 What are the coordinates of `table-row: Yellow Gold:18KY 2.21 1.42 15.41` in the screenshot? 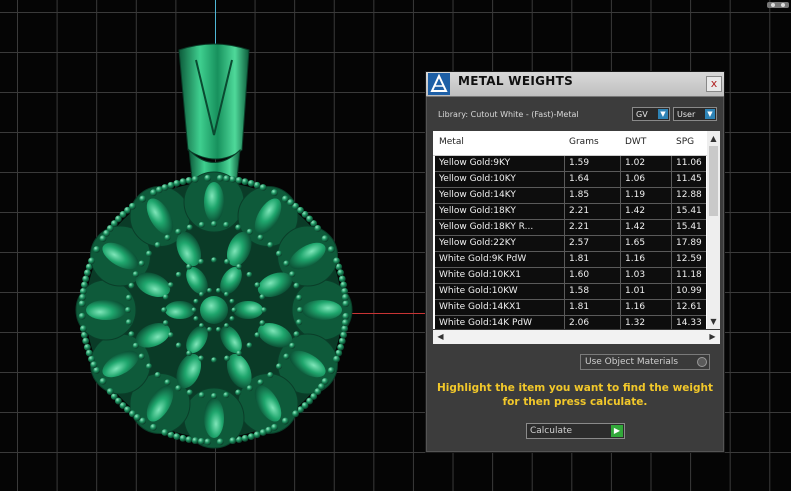 It's located at (570, 212).